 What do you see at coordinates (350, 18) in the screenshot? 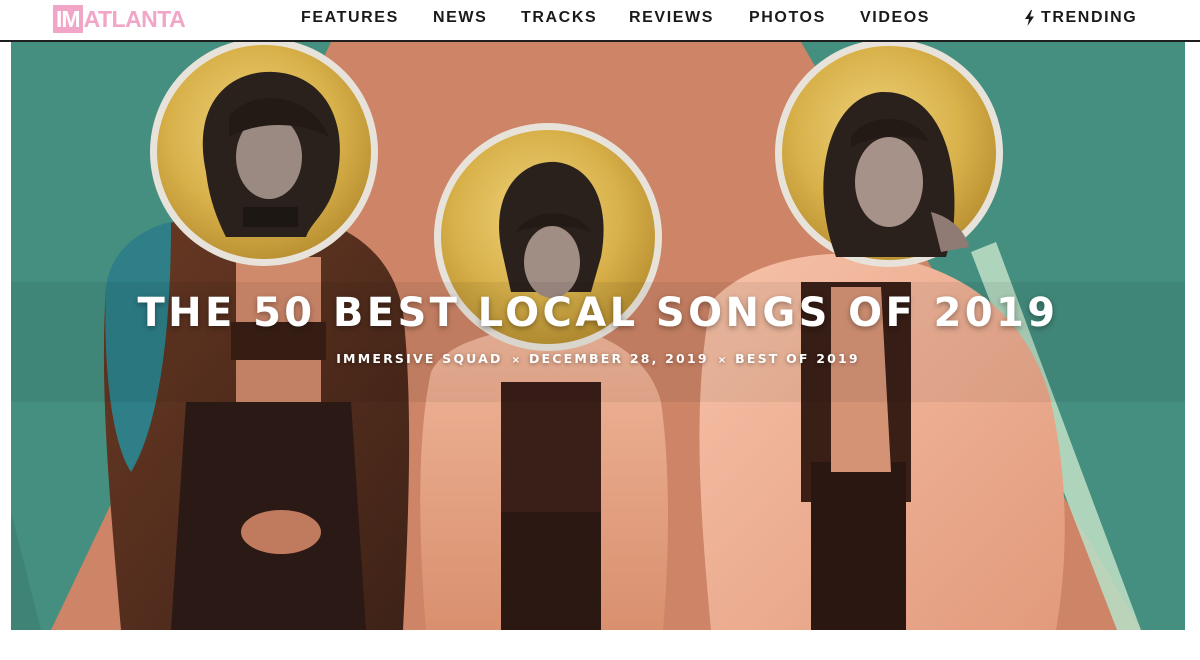
I see `nav-item-features: FEATURES` at bounding box center [350, 18].